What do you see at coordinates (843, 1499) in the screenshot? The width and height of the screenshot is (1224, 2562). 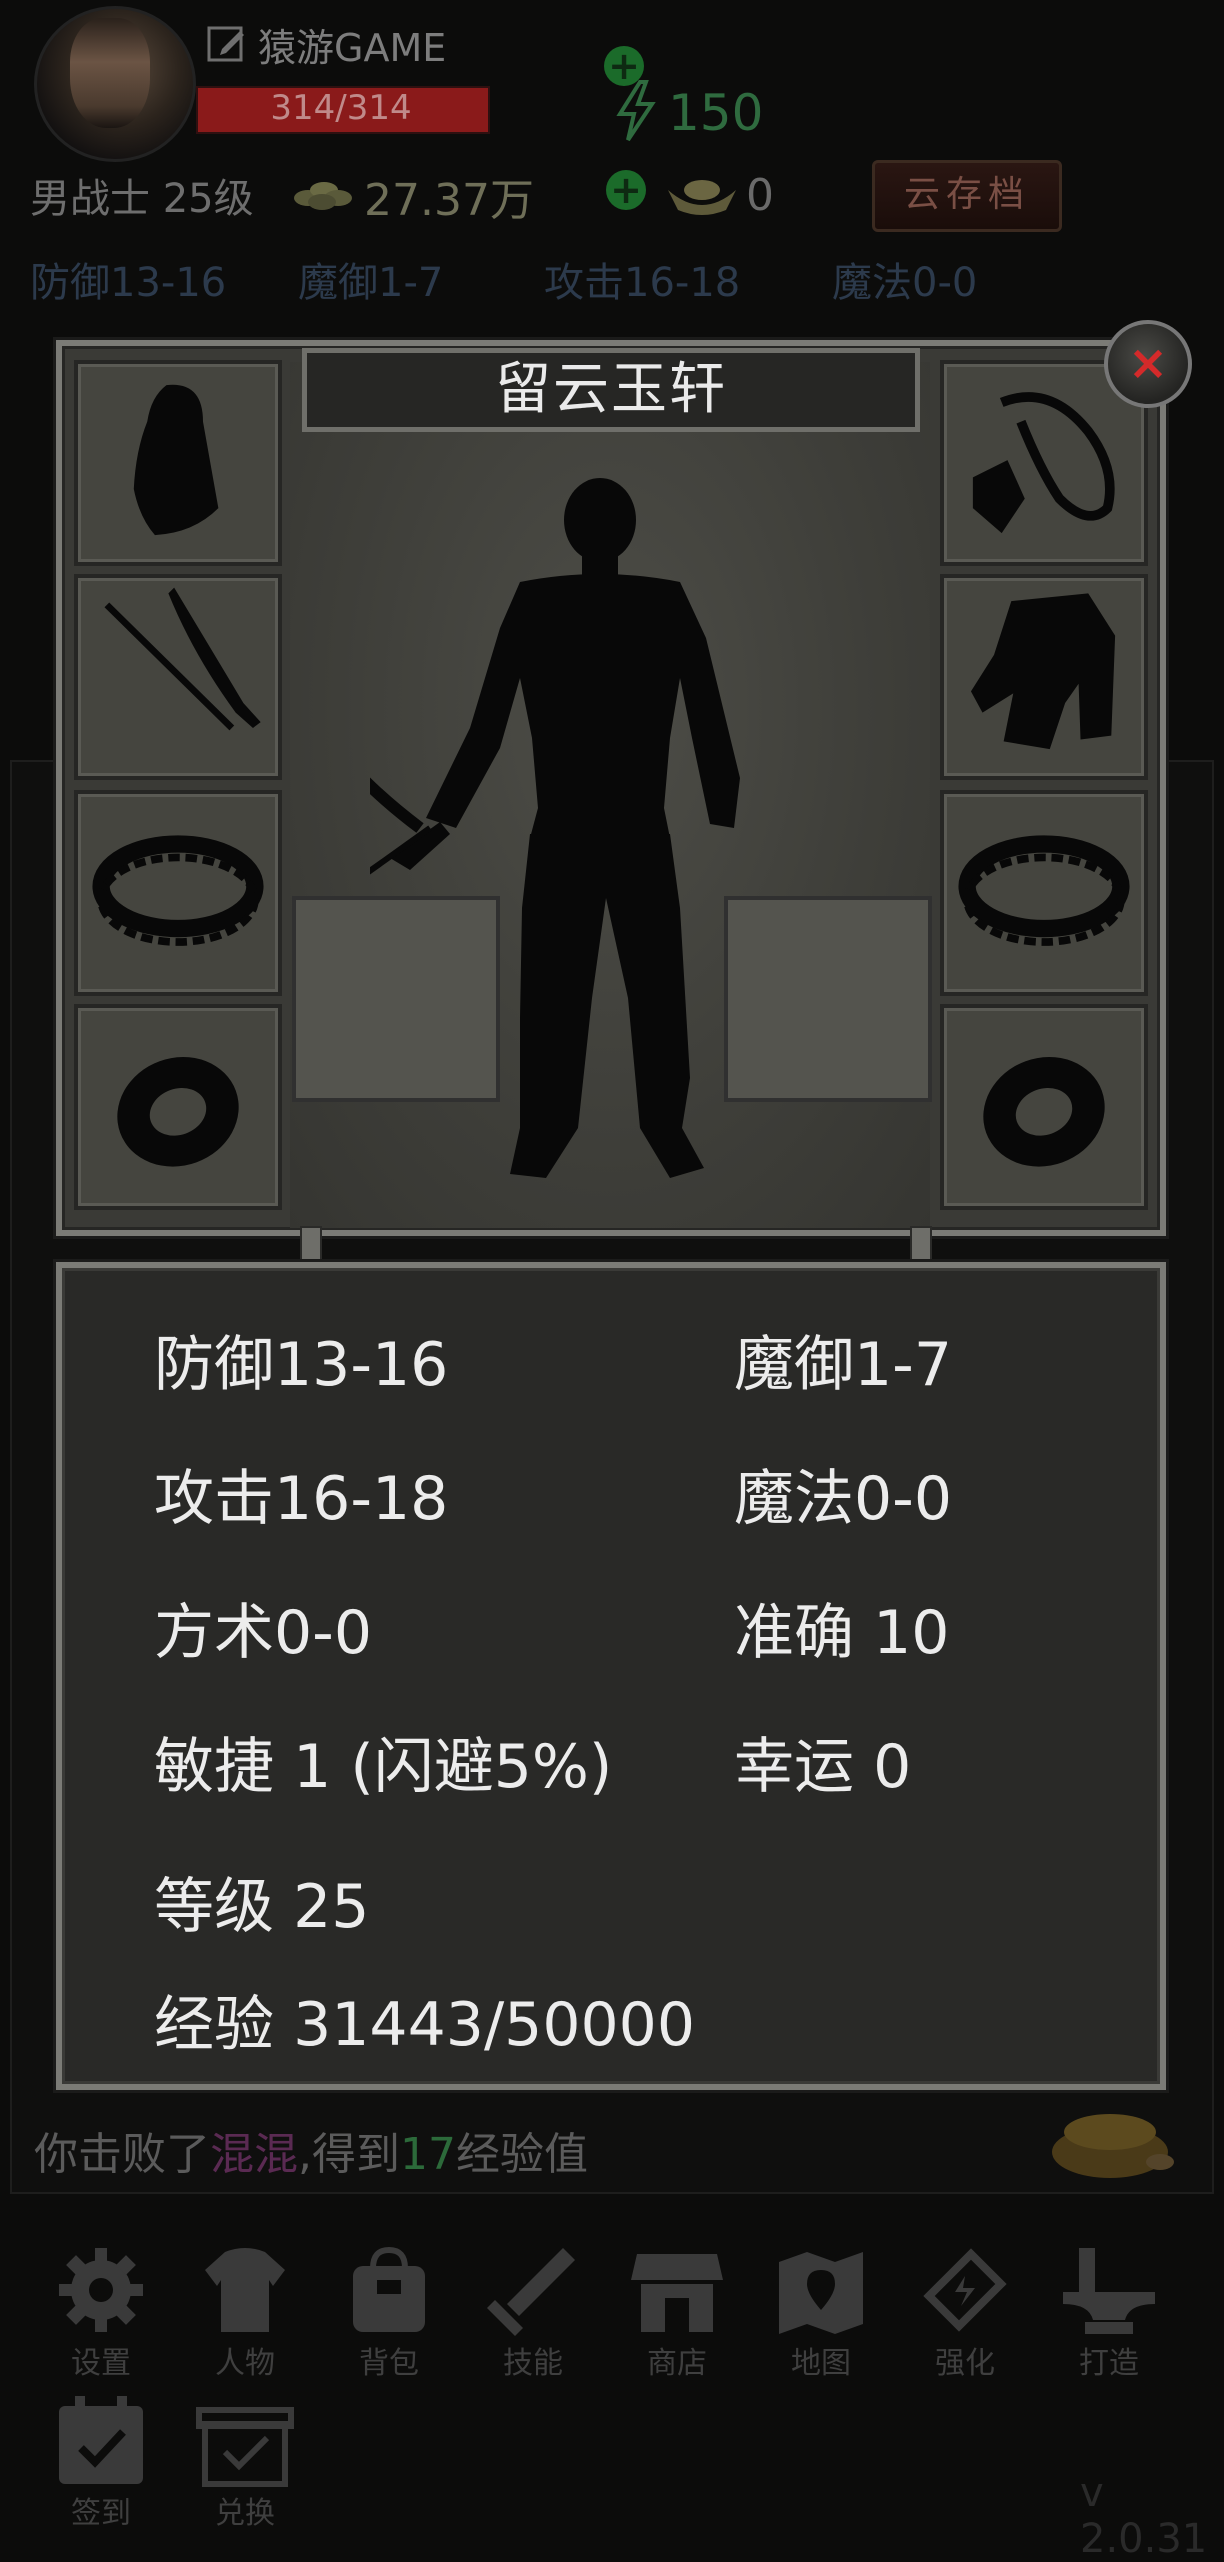 I see `stat-magic: 魔法0-0` at bounding box center [843, 1499].